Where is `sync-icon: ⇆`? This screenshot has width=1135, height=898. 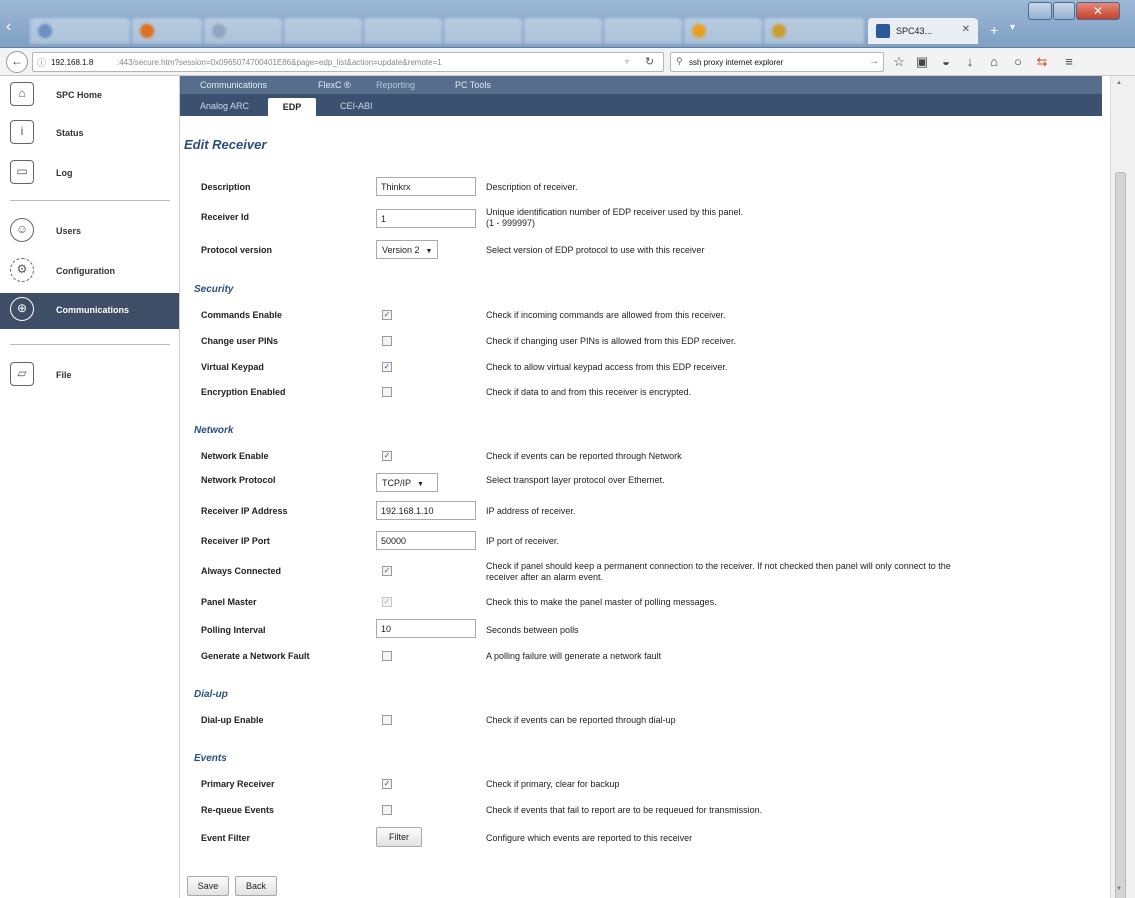 sync-icon: ⇆ is located at coordinates (1042, 62).